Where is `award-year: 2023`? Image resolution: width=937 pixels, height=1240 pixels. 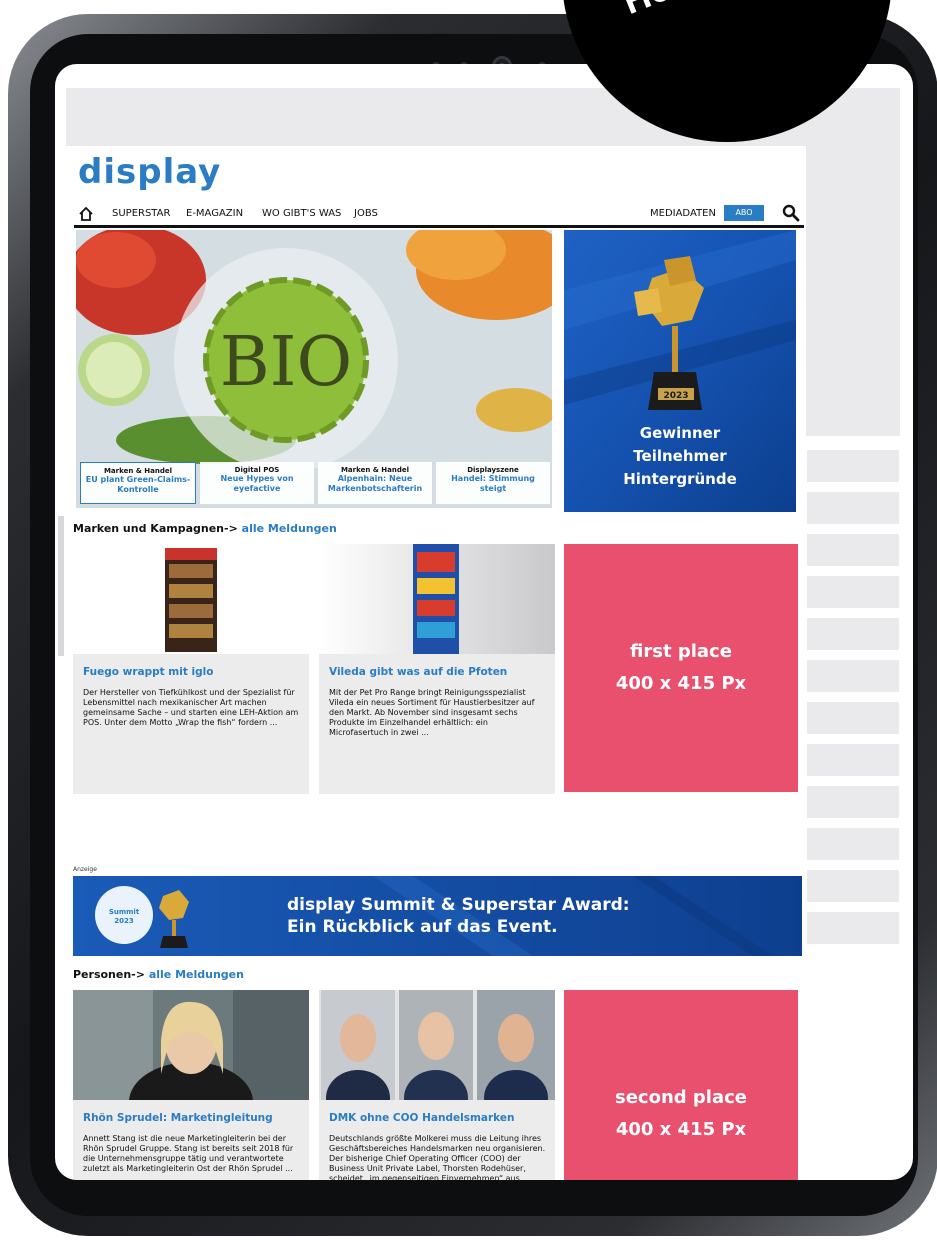
award-year: 2023 is located at coordinates (675, 396).